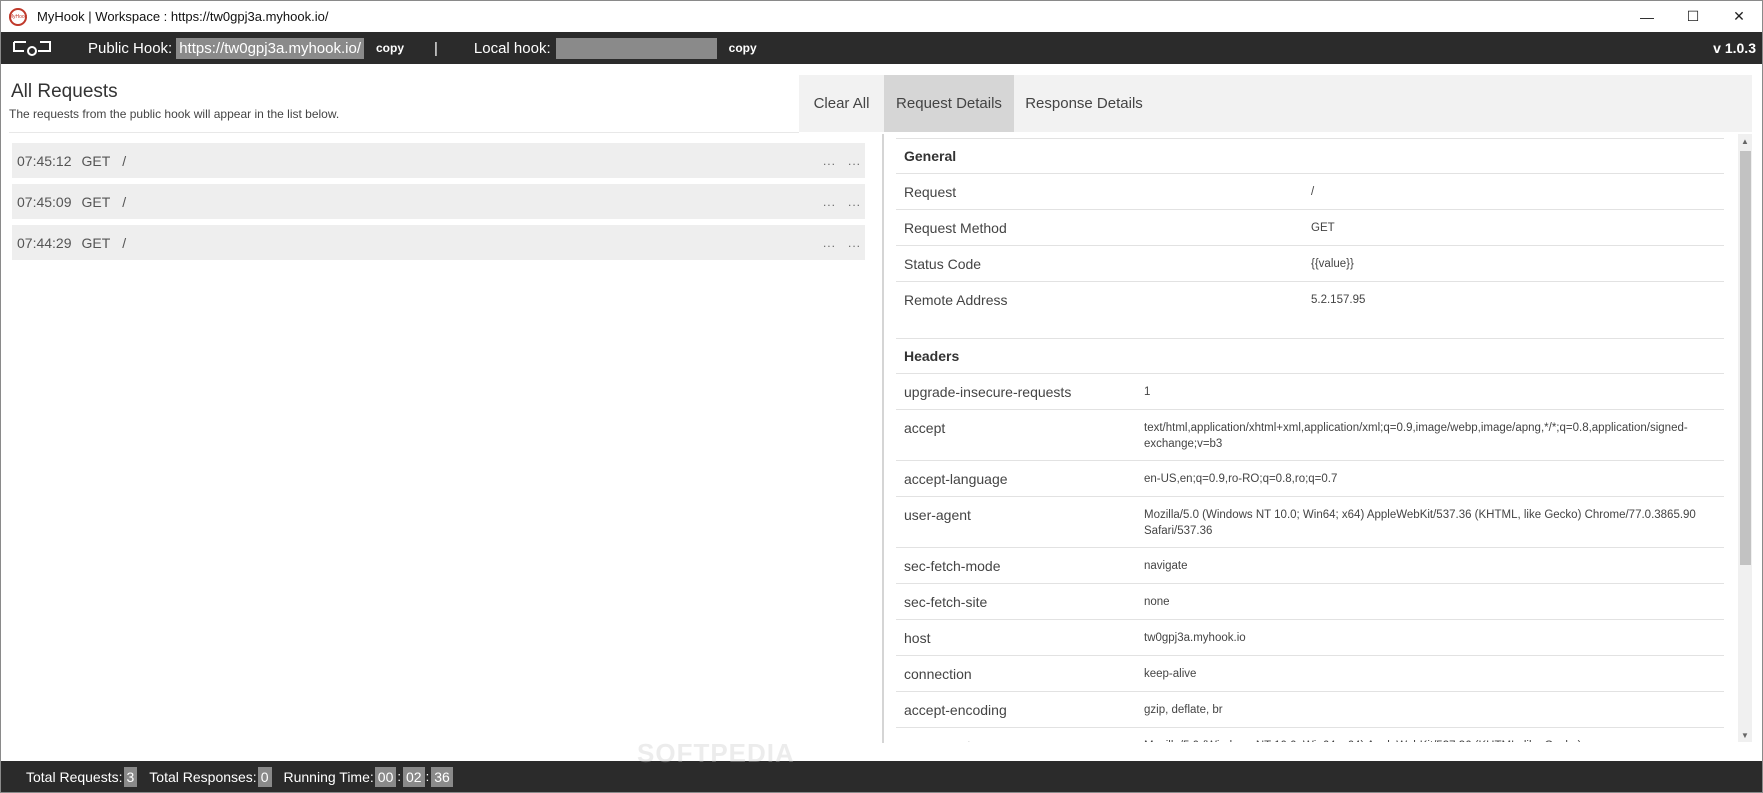 The height and width of the screenshot is (793, 1763). I want to click on header-row: host tw0gpj3a.myhook.io, so click(1310, 638).